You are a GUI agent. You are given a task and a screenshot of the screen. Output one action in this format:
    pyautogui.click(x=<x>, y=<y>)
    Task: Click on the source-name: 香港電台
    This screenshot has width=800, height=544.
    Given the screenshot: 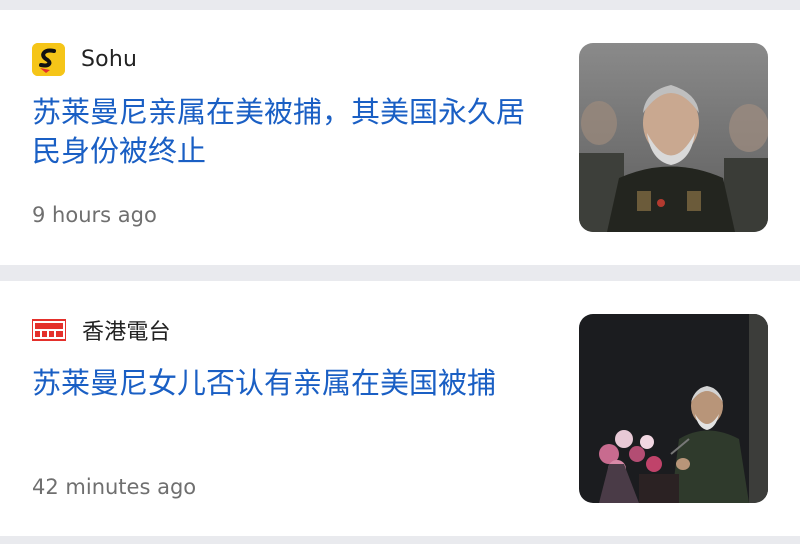 What is the action you would take?
    pyautogui.click(x=126, y=332)
    